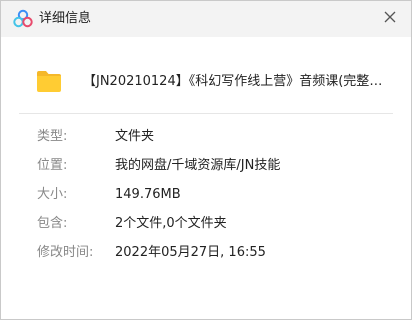  Describe the element at coordinates (206, 19) in the screenshot. I see `title-bar: 详细信息` at that location.